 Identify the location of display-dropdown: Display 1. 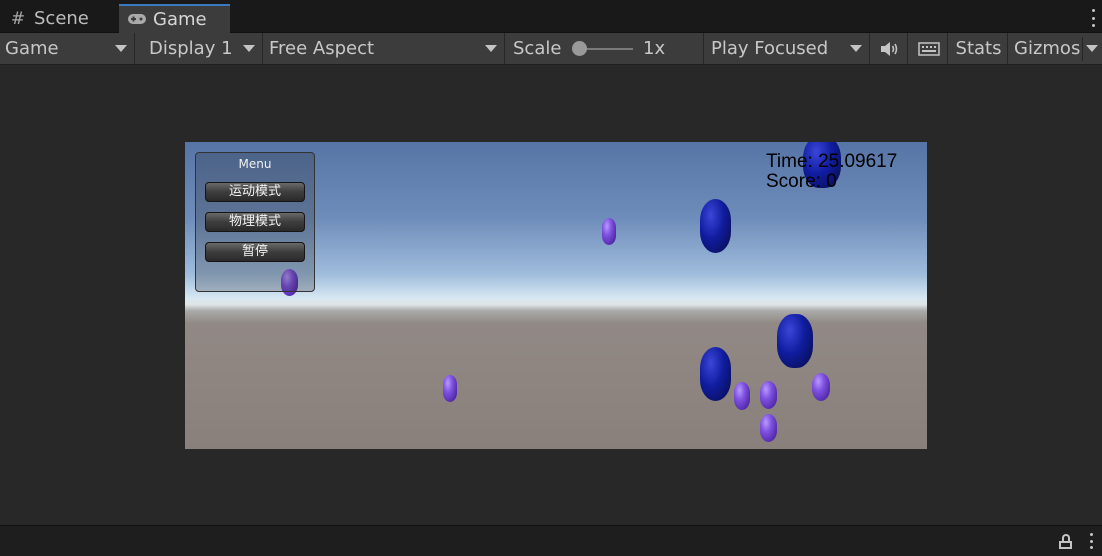
(202, 48).